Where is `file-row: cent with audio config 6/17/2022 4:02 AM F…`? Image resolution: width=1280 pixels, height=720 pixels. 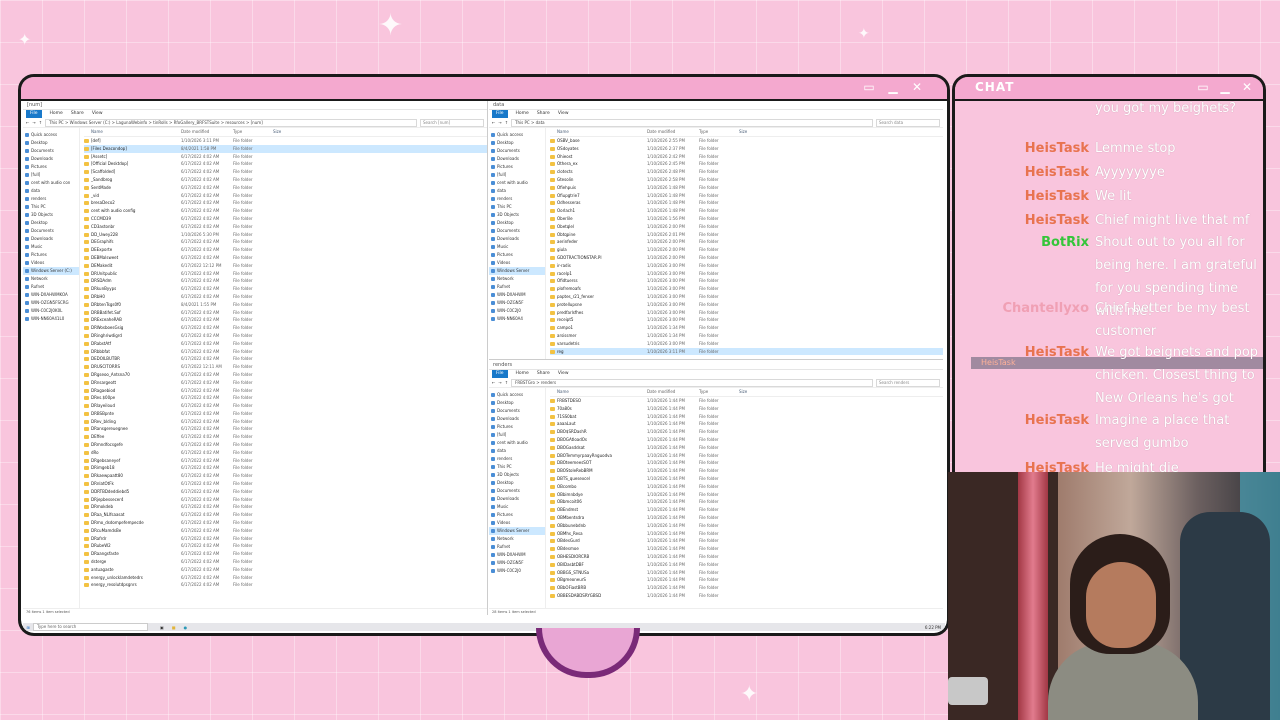 file-row: cent with audio config 6/17/2022 4:02 AM F… is located at coordinates (285, 211).